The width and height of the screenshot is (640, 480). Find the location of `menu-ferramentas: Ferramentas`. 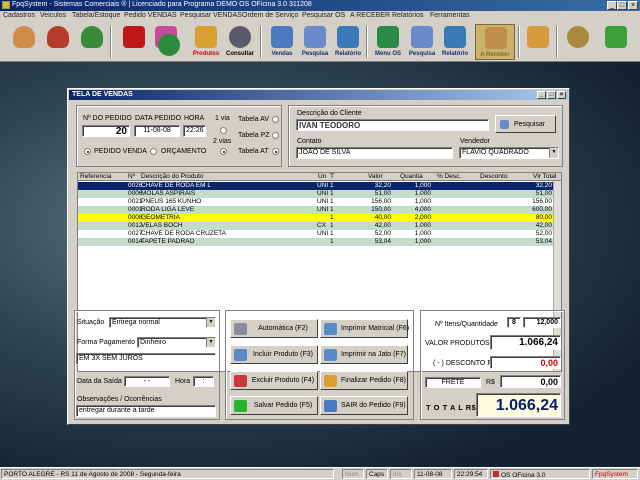

menu-ferramentas: Ferramentas is located at coordinates (450, 15).